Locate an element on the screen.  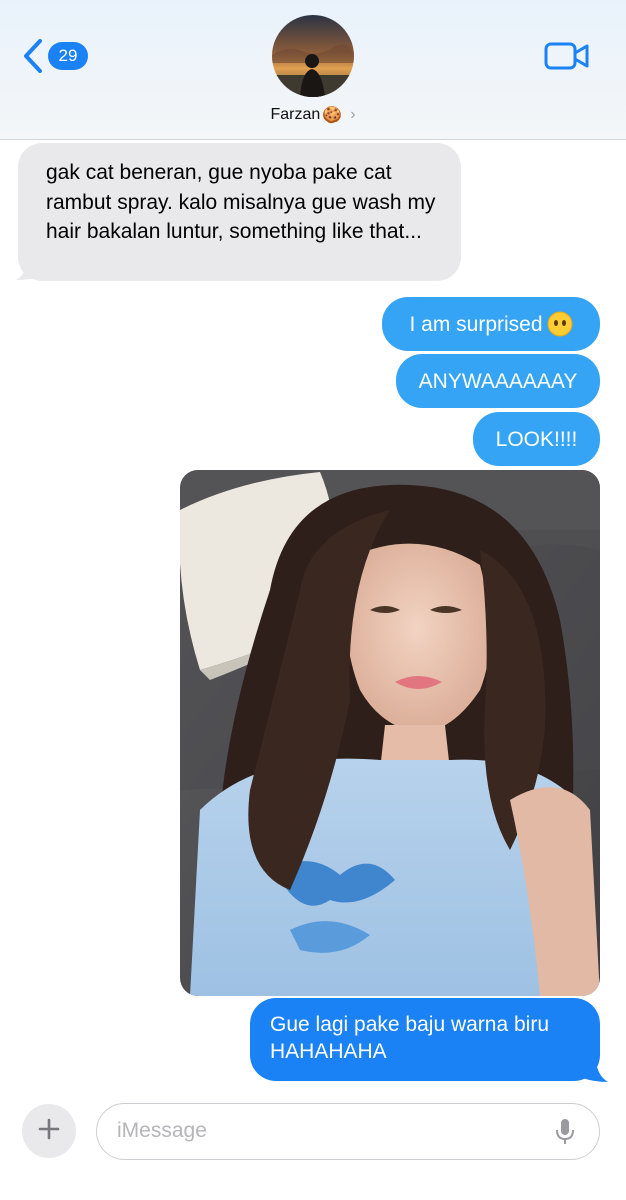
message-text: ANYWAAAAAAY is located at coordinates (498, 381).